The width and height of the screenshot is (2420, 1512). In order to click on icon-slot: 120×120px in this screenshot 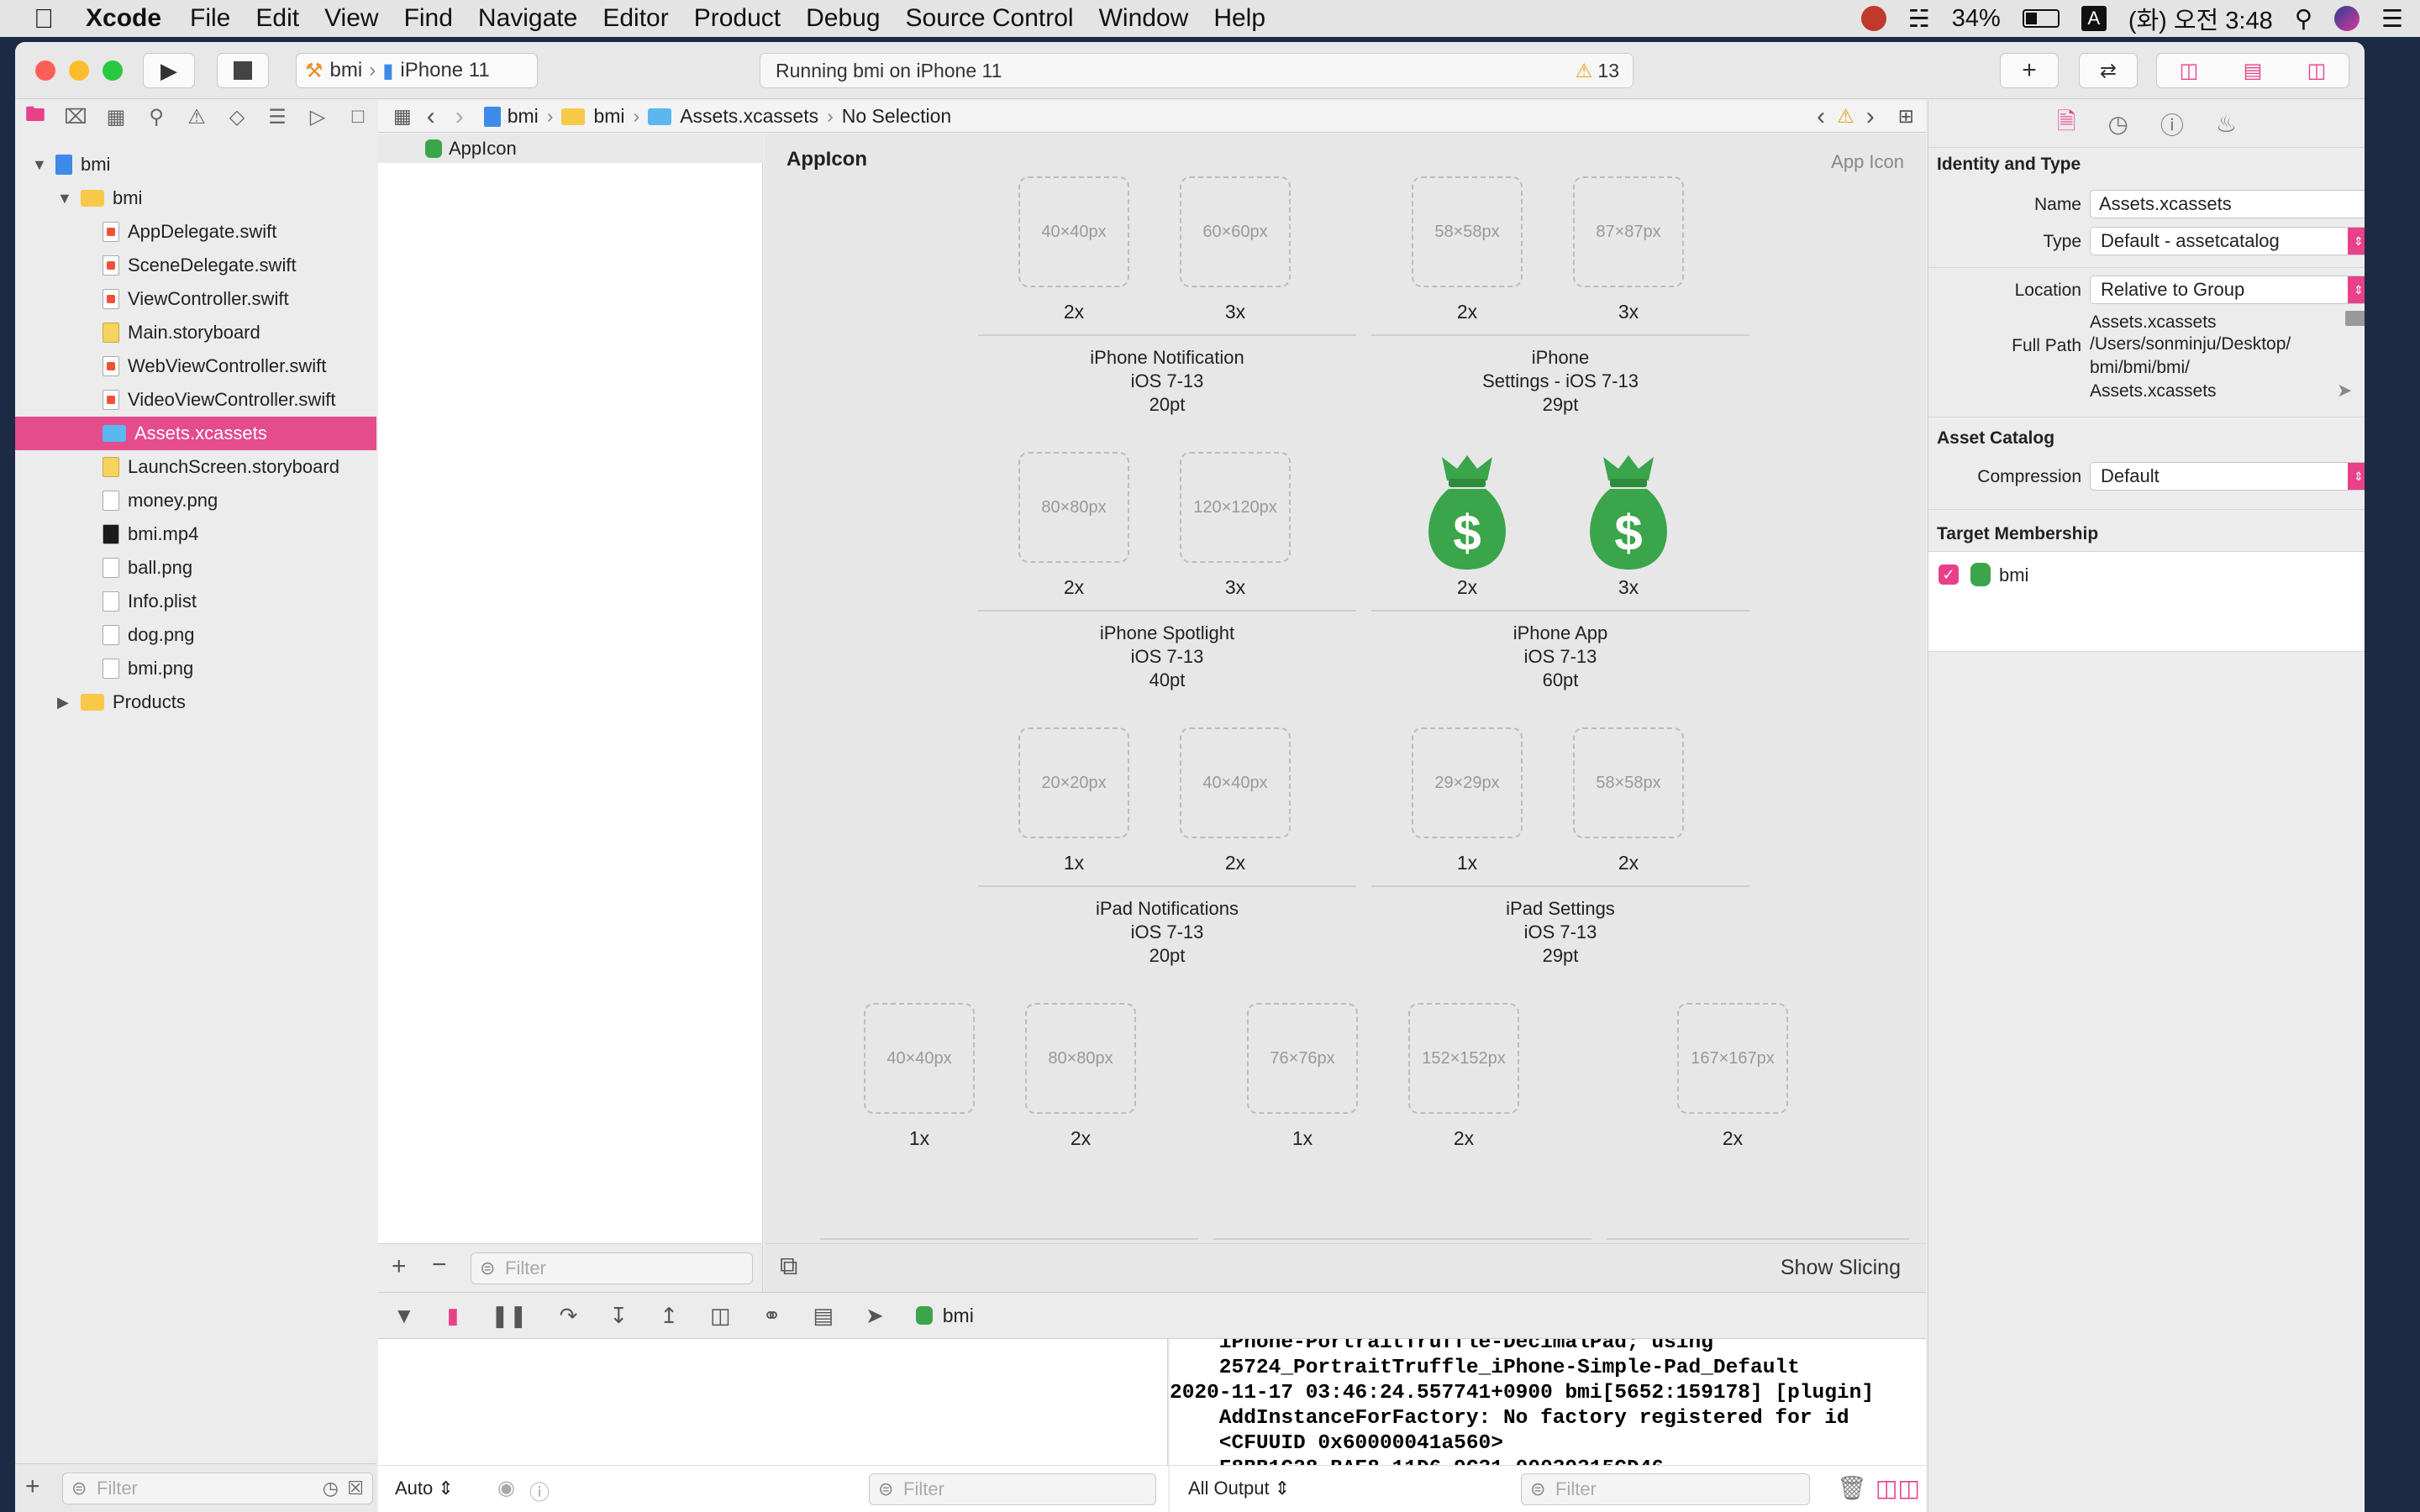, I will do `click(1235, 507)`.